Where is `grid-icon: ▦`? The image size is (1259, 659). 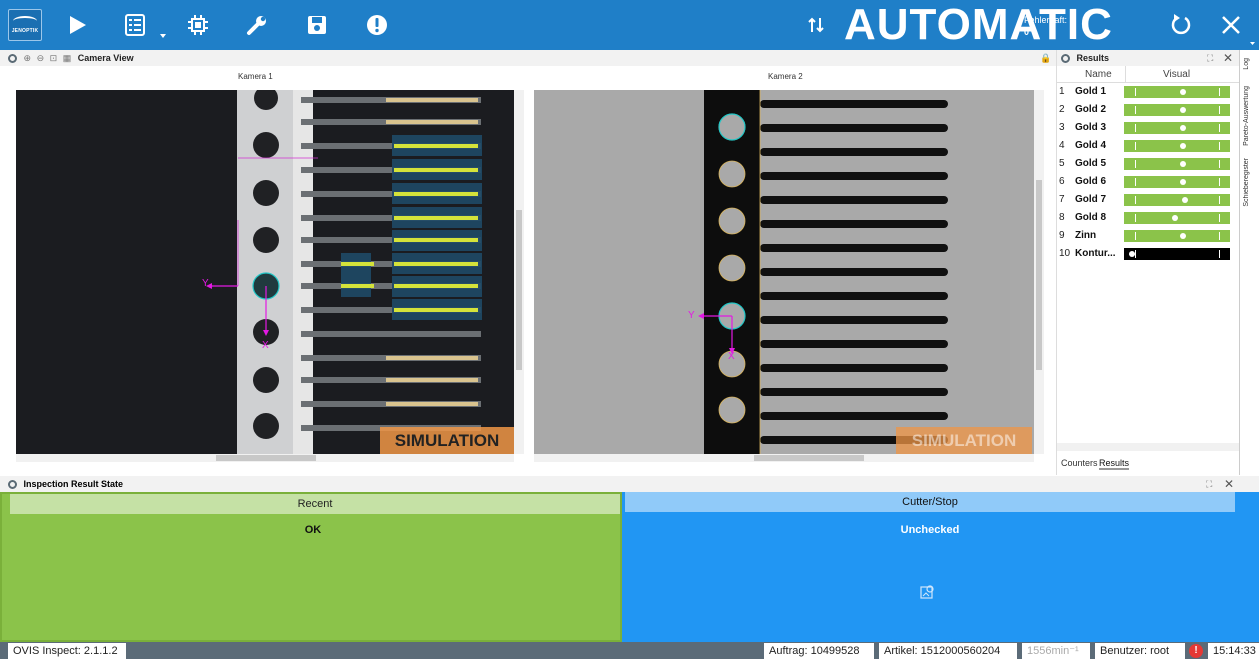
grid-icon: ▦ is located at coordinates (67, 58).